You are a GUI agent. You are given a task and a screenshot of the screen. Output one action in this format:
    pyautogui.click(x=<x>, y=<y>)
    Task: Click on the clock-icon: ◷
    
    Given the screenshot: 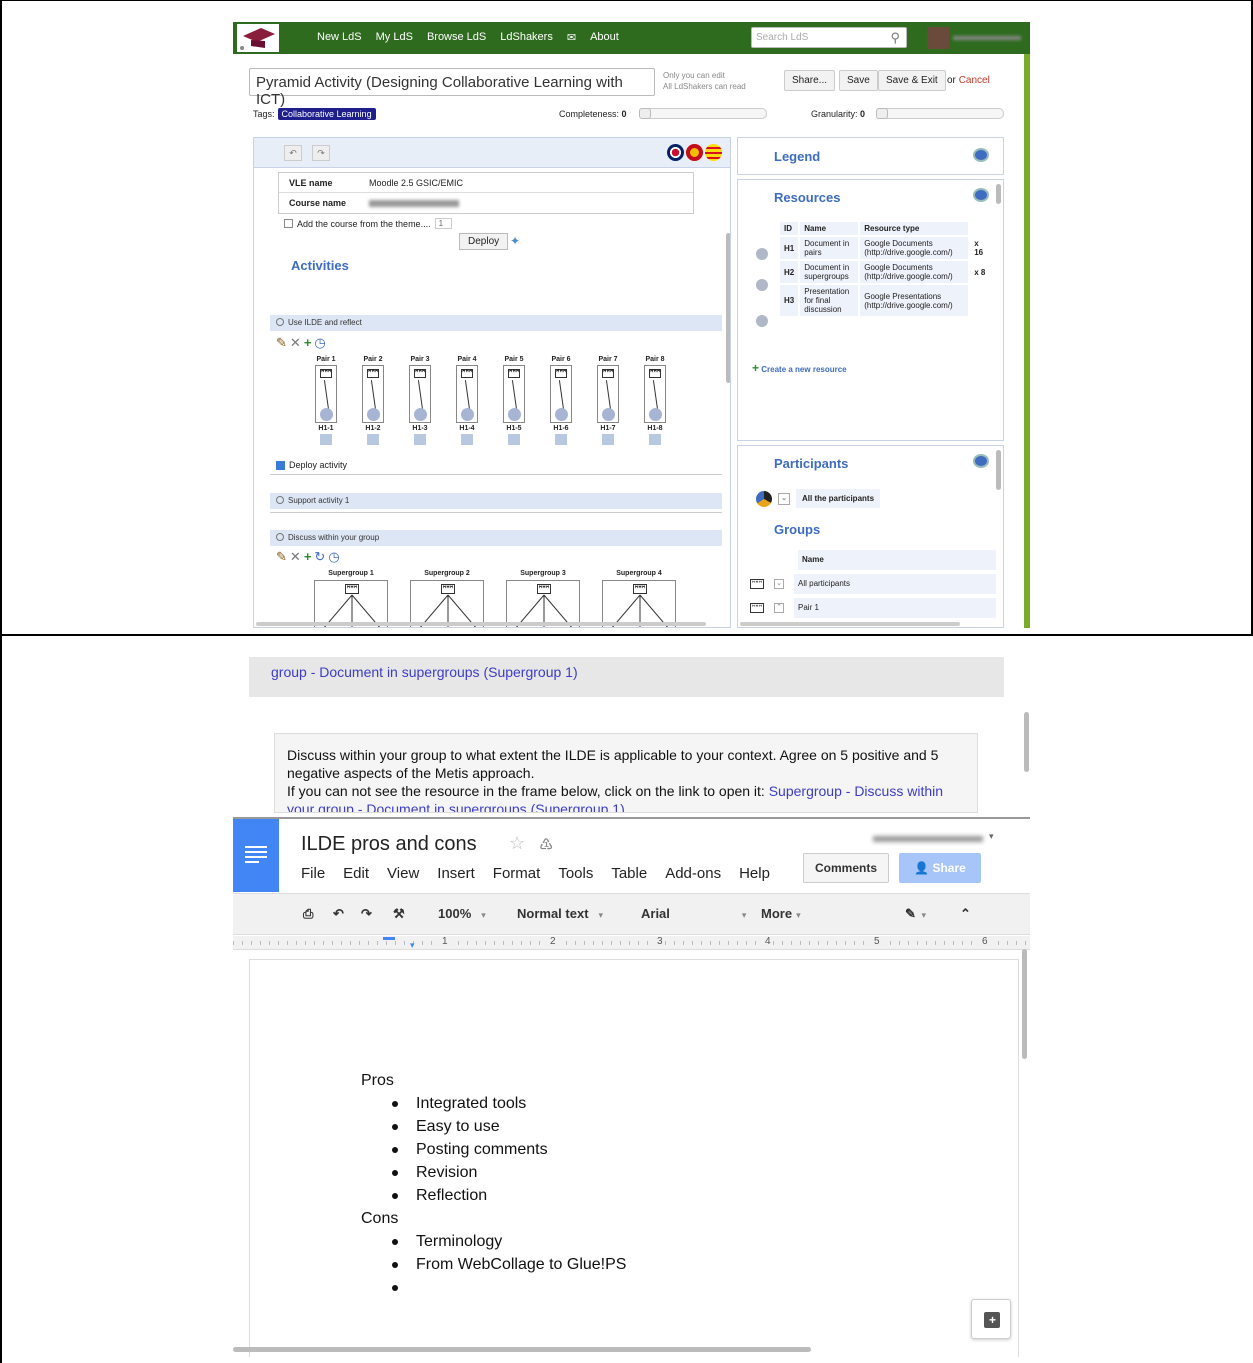 What is the action you would take?
    pyautogui.click(x=319, y=343)
    